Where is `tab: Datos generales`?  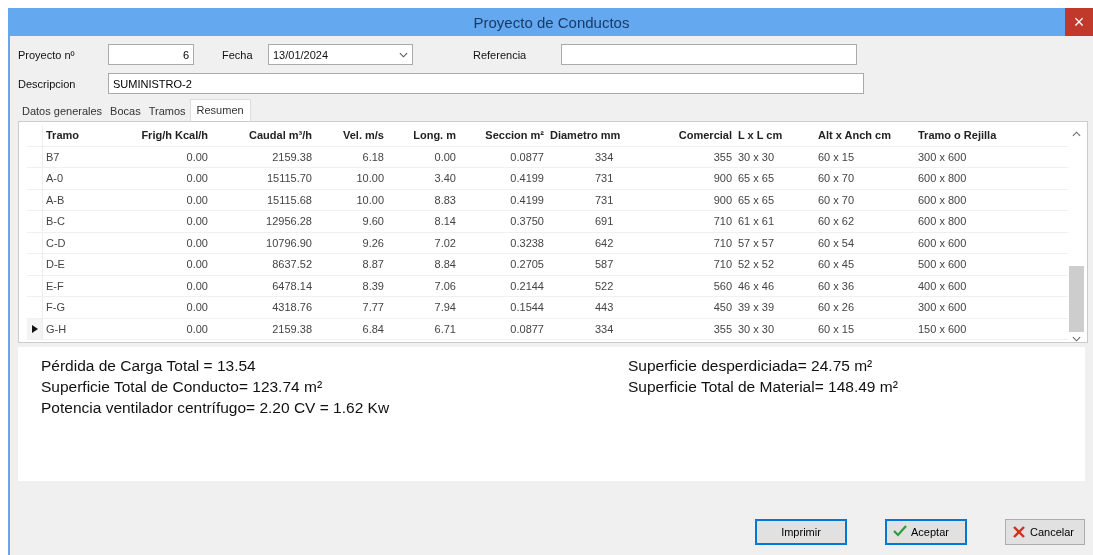 tab: Datos generales is located at coordinates (62, 111).